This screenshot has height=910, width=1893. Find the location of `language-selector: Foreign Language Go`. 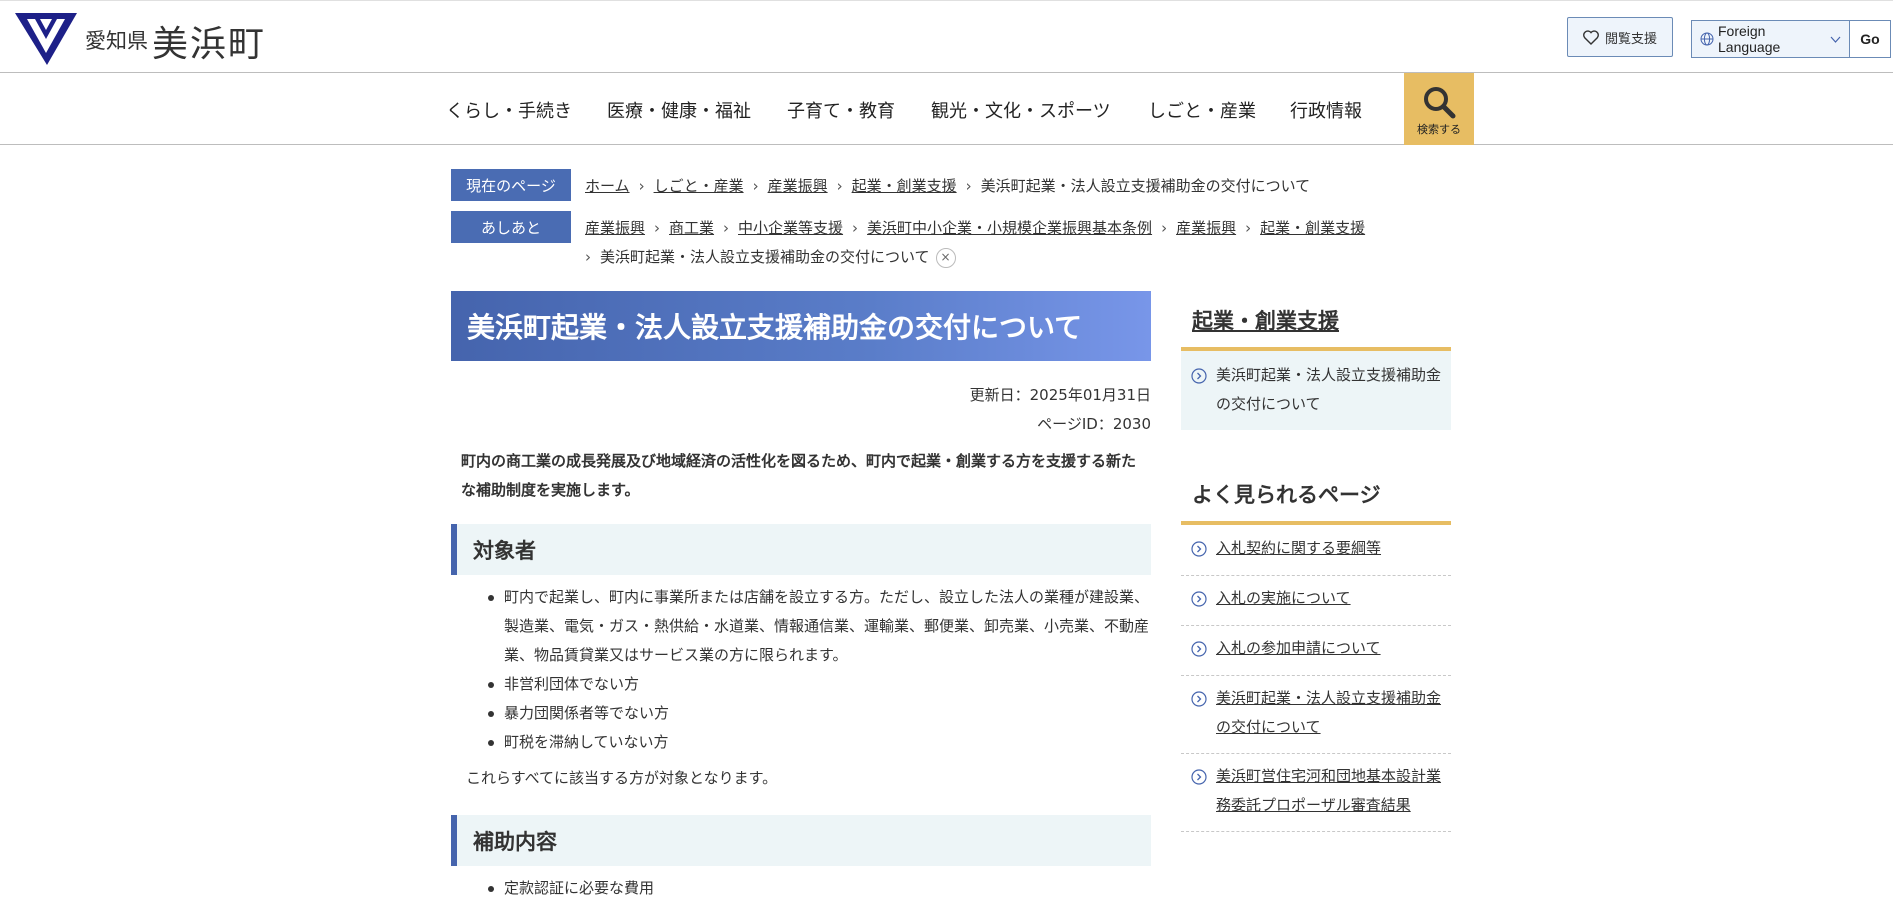

language-selector: Foreign Language Go is located at coordinates (1791, 39).